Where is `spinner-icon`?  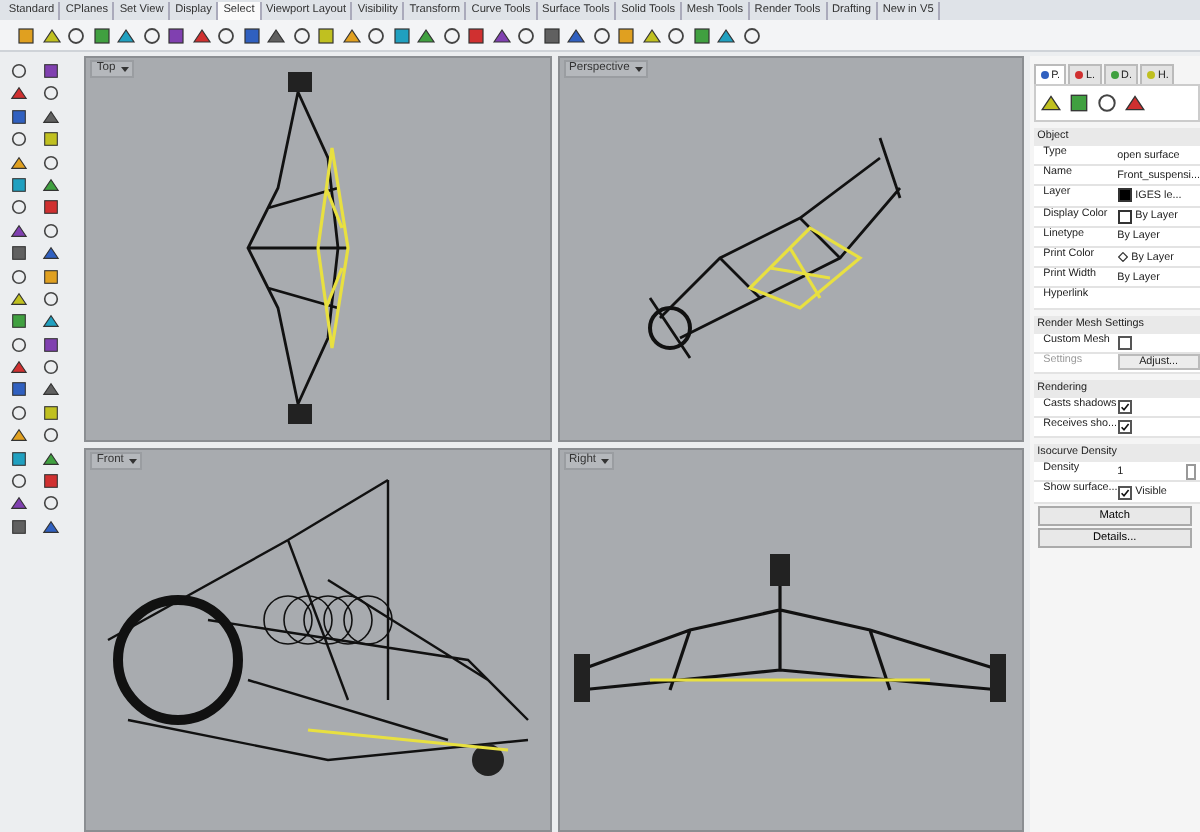
spinner-icon is located at coordinates (1191, 471).